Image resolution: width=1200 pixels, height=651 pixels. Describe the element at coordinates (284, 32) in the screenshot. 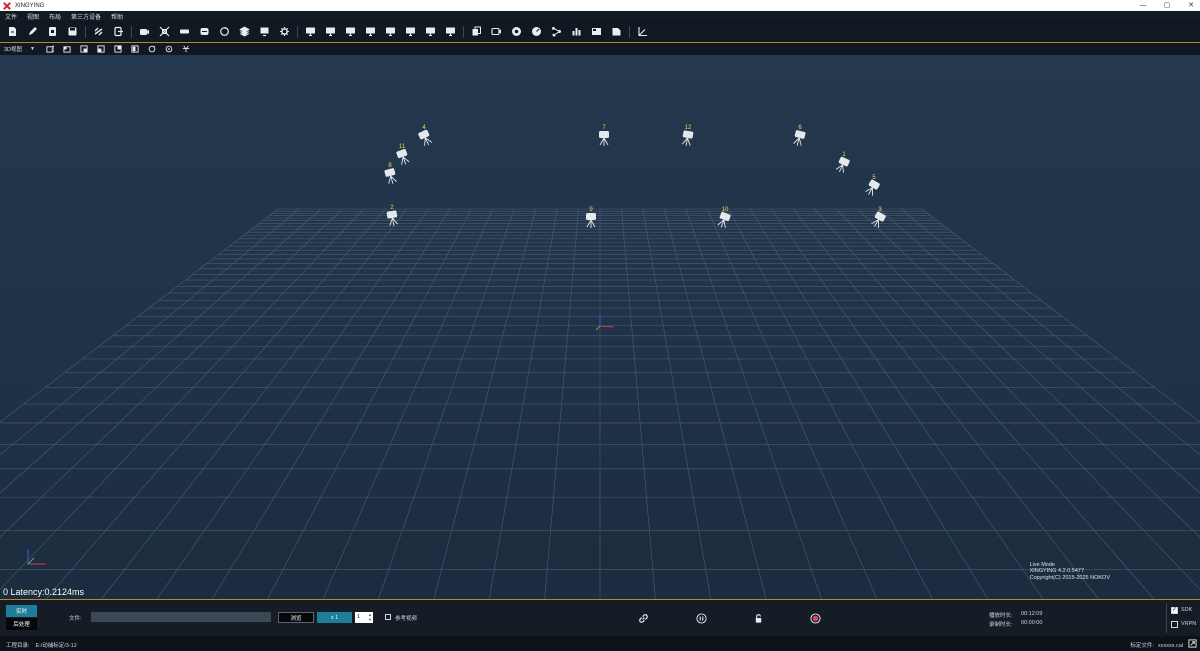

I see `gear-button` at that location.